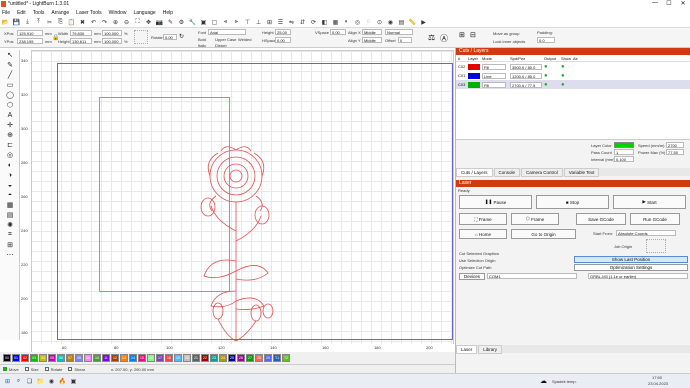 The height and width of the screenshot is (388, 690). Describe the element at coordinates (10, 185) in the screenshot. I see `boolean-diff-icon: ◒` at that location.